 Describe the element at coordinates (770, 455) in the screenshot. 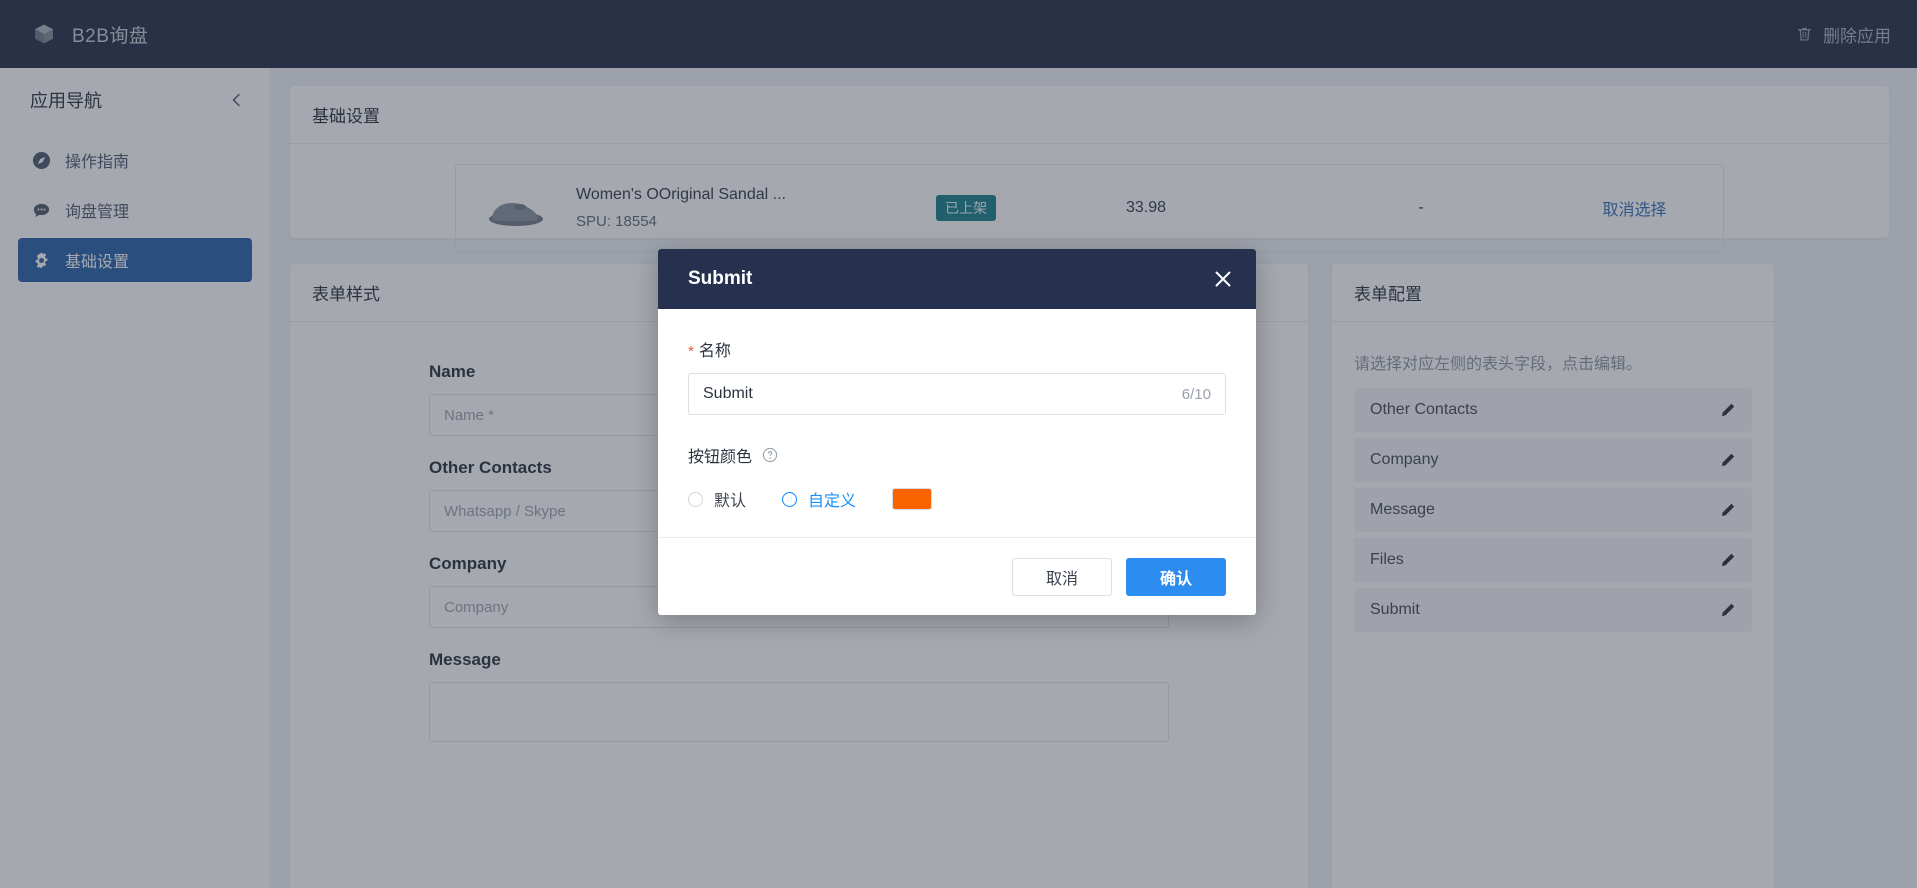

I see `question-circle-icon` at that location.